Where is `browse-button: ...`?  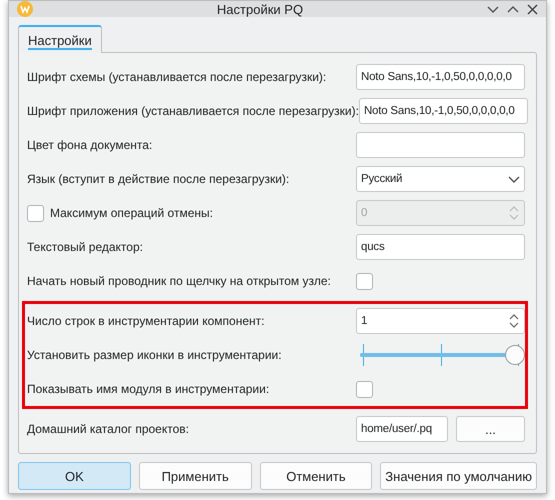 browse-button: ... is located at coordinates (490, 429).